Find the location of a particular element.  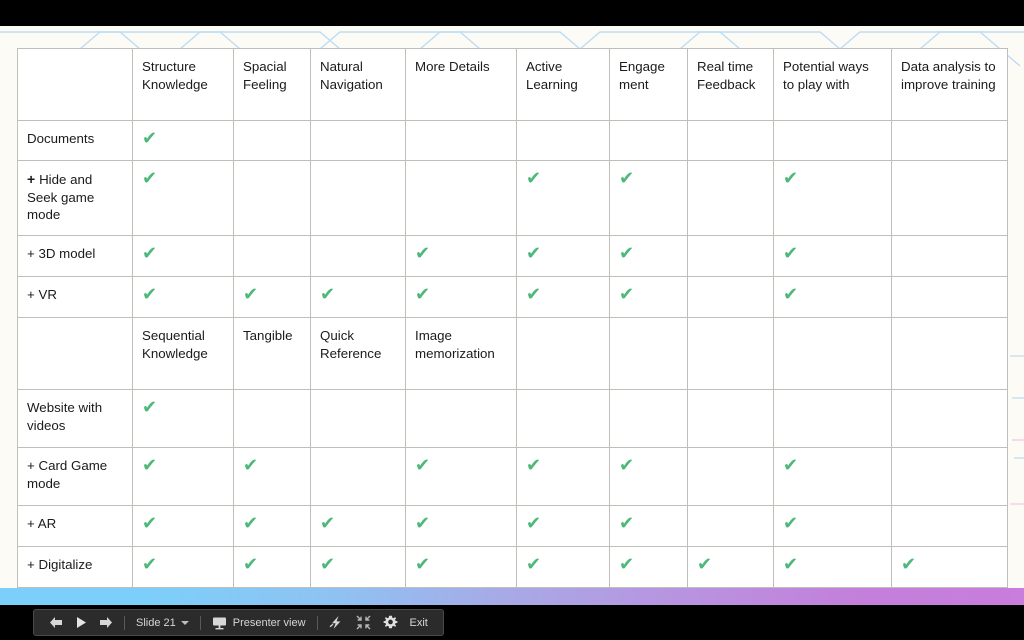

row-label-line: + Hide and is located at coordinates (60, 179).